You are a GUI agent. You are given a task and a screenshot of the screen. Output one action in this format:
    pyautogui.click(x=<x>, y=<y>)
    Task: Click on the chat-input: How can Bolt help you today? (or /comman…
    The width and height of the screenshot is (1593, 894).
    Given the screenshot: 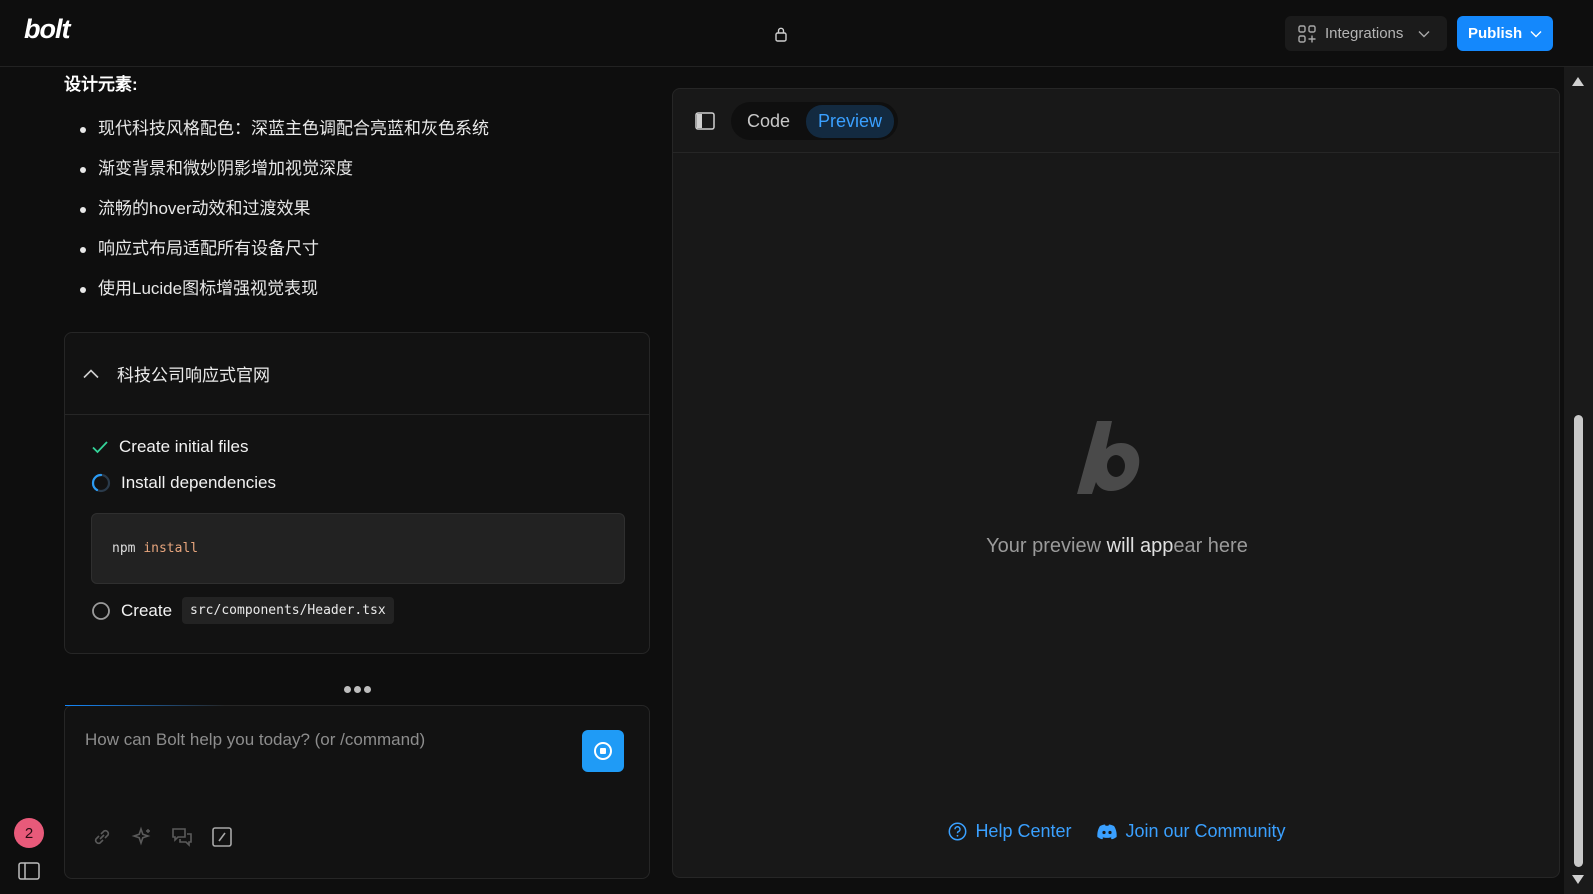 What is the action you would take?
    pyautogui.click(x=255, y=740)
    